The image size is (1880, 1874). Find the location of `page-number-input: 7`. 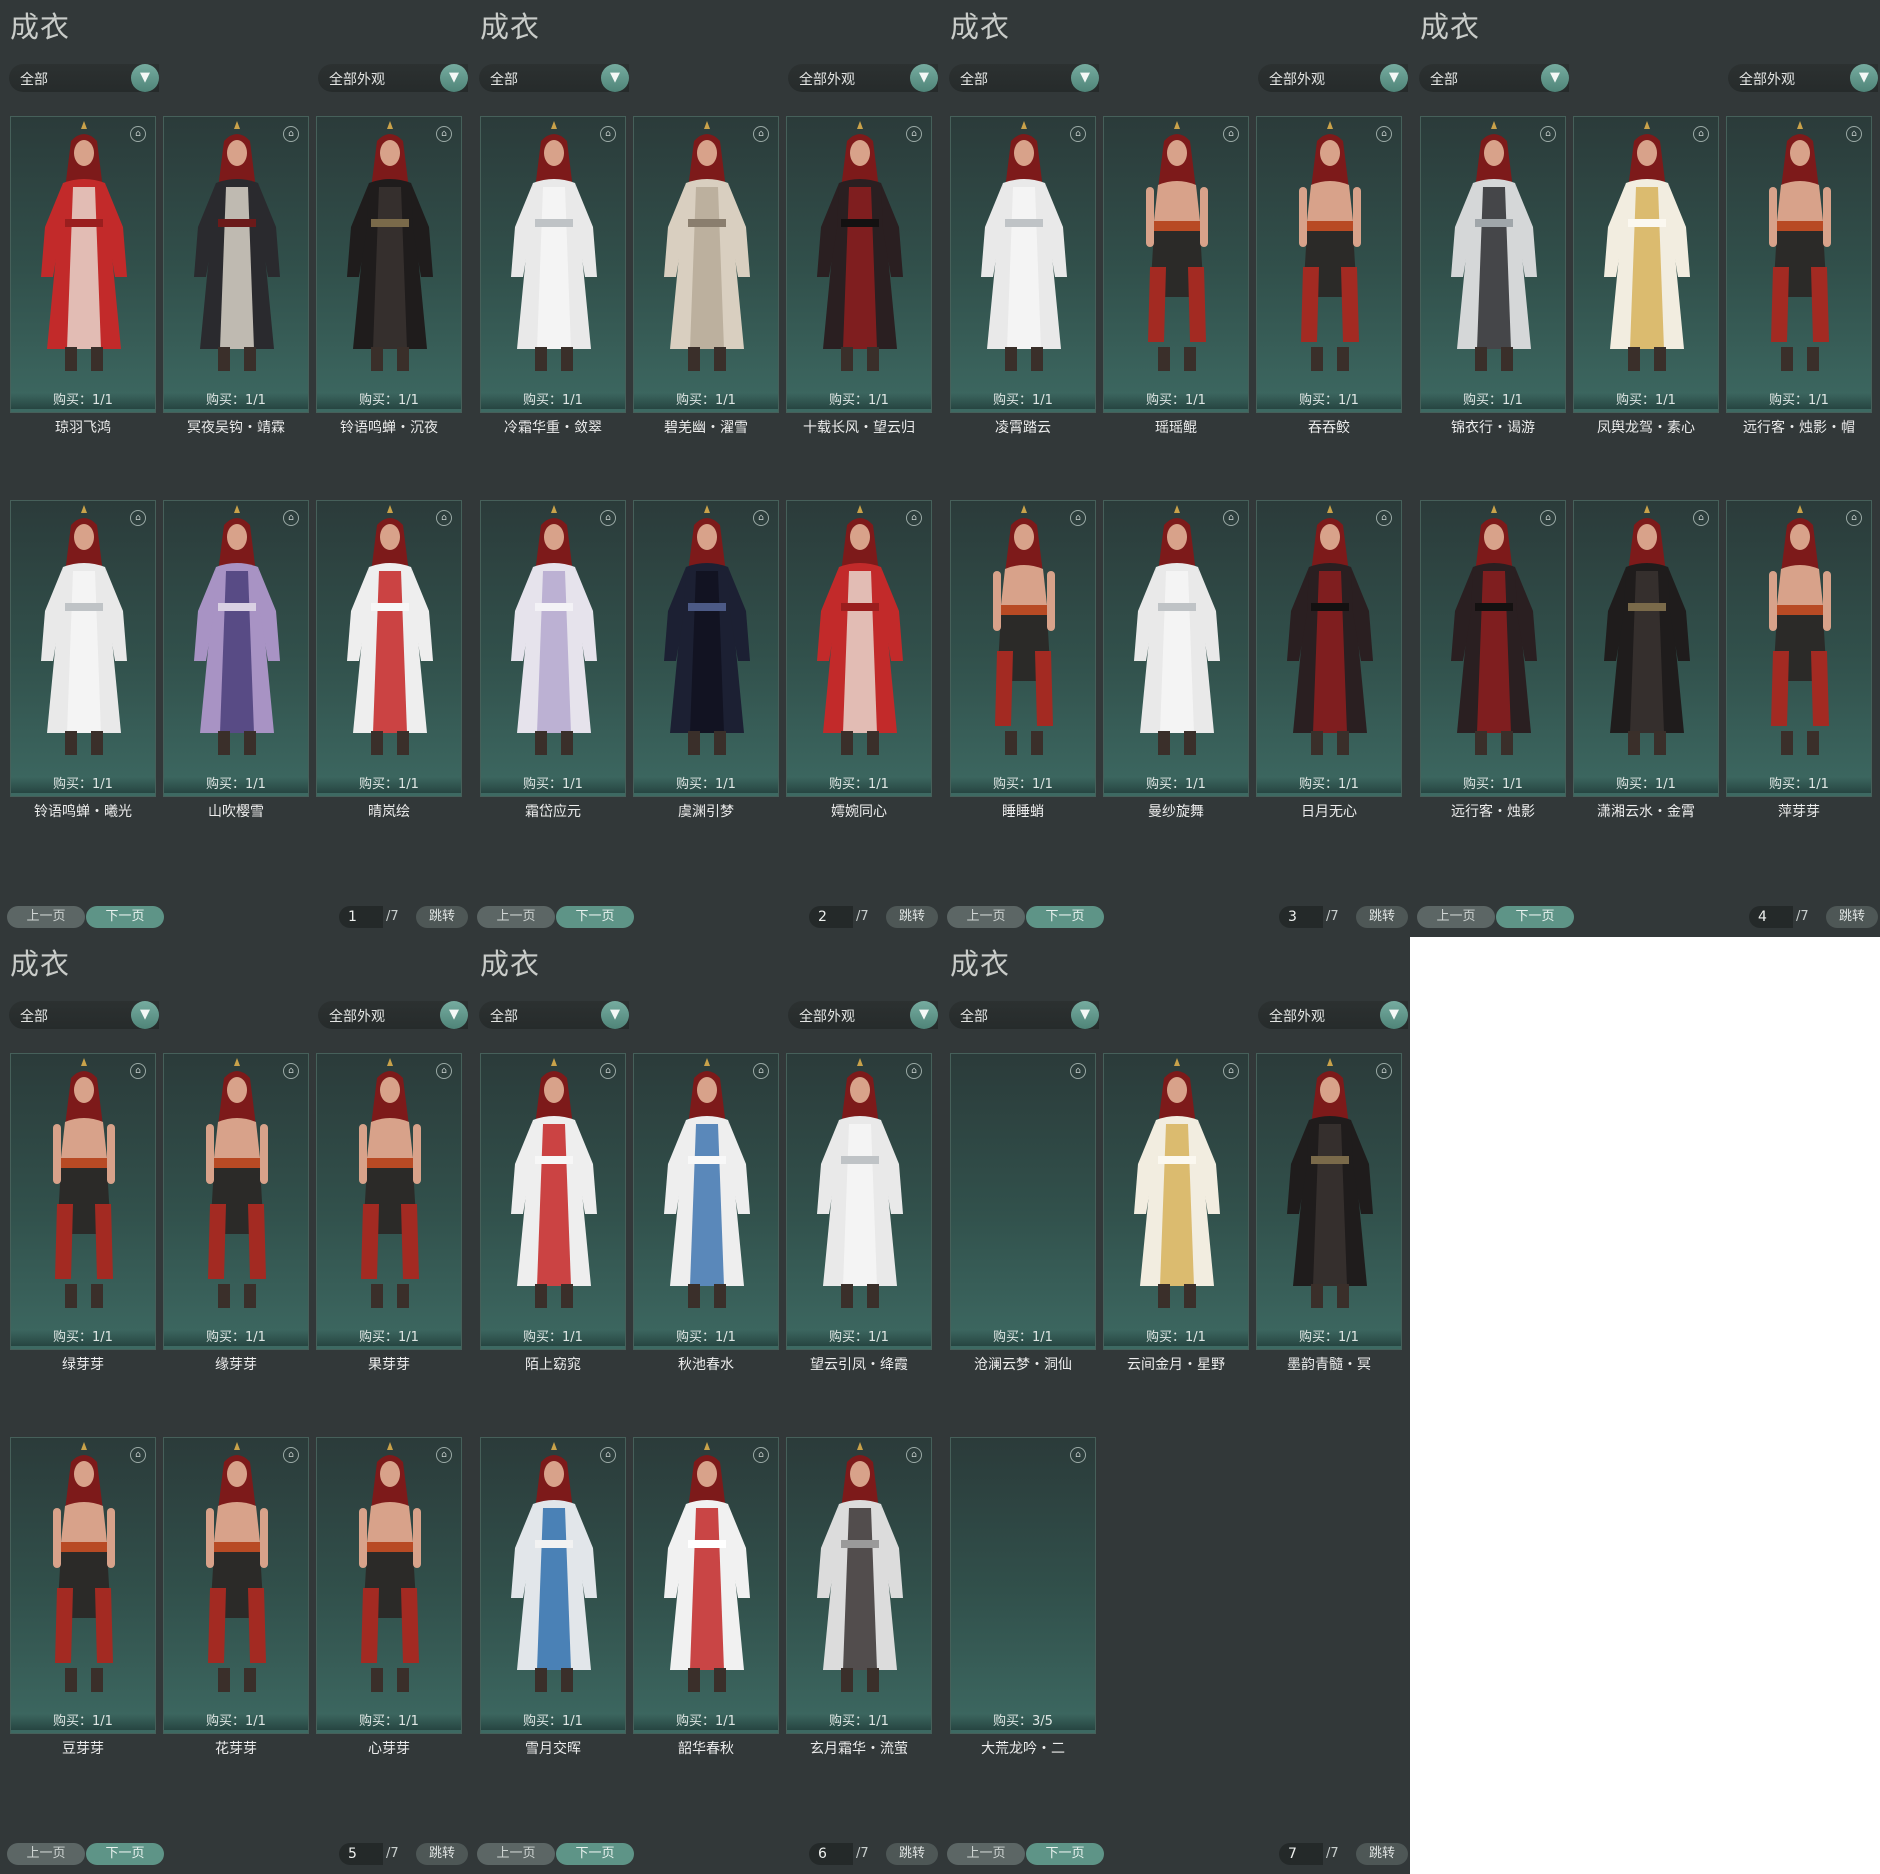

page-number-input: 7 is located at coordinates (1301, 1854).